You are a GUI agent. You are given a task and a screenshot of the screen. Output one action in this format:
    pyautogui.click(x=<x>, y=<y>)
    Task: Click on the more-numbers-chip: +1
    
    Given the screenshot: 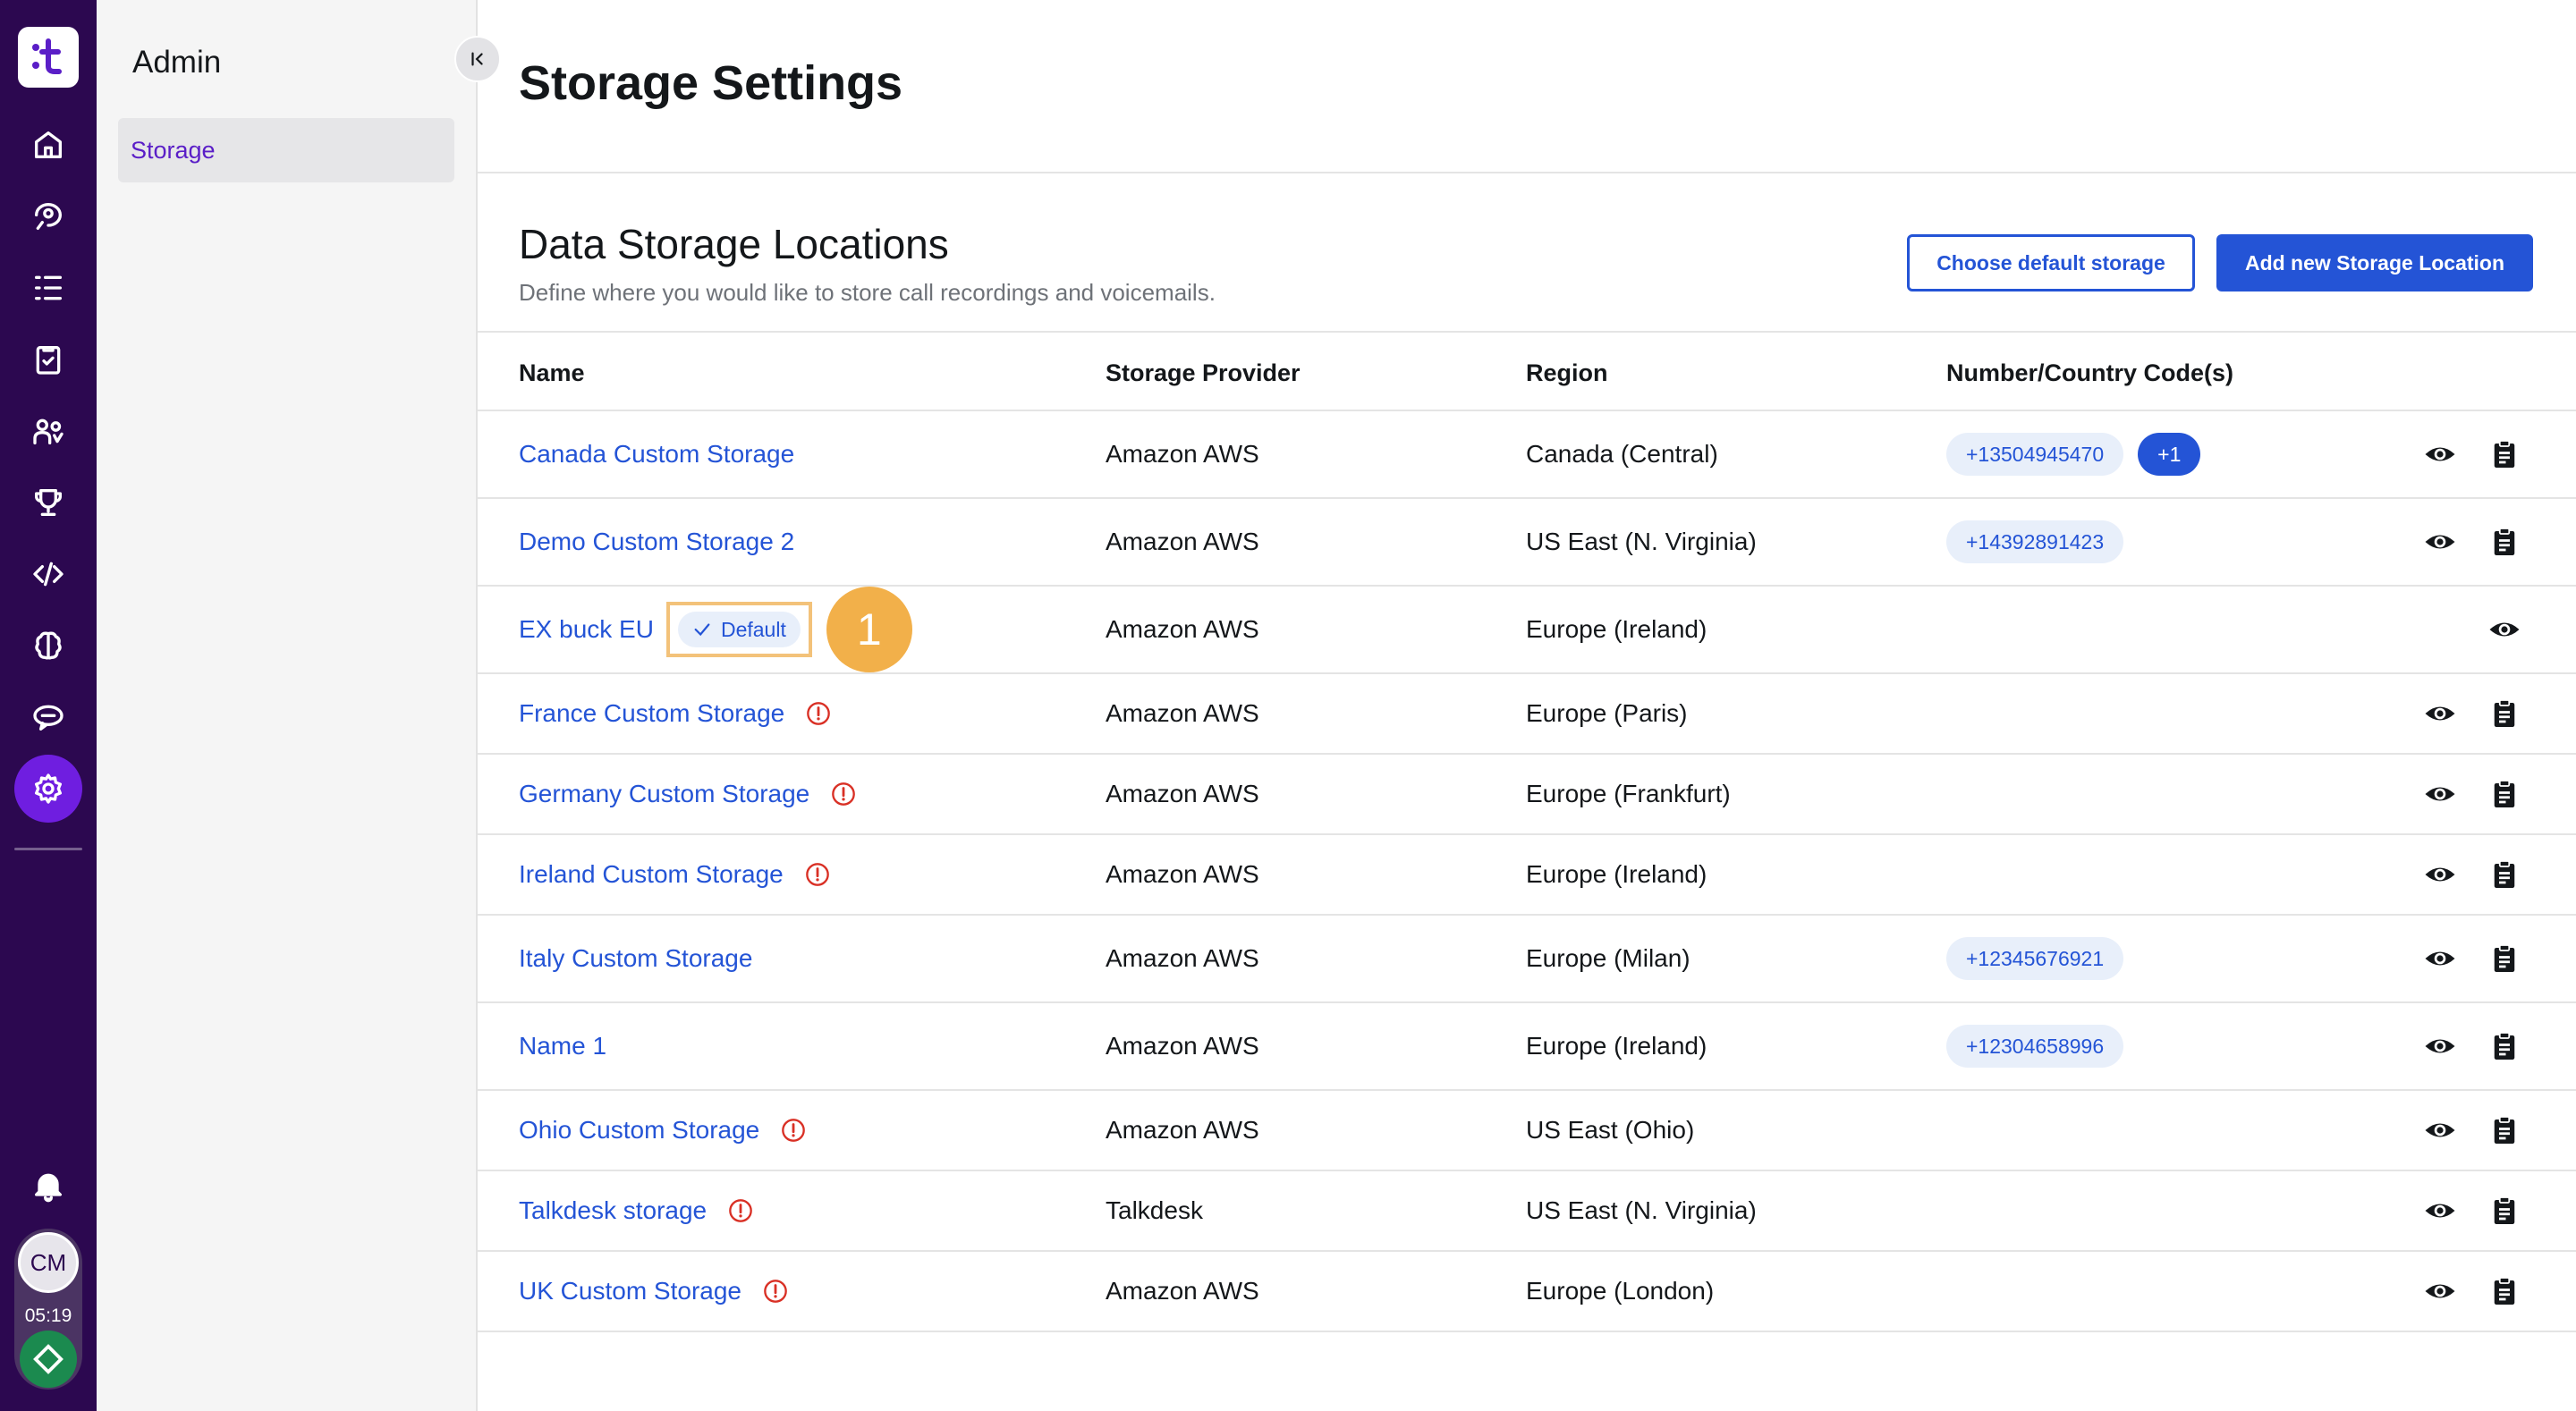 What is the action you would take?
    pyautogui.click(x=2169, y=455)
    